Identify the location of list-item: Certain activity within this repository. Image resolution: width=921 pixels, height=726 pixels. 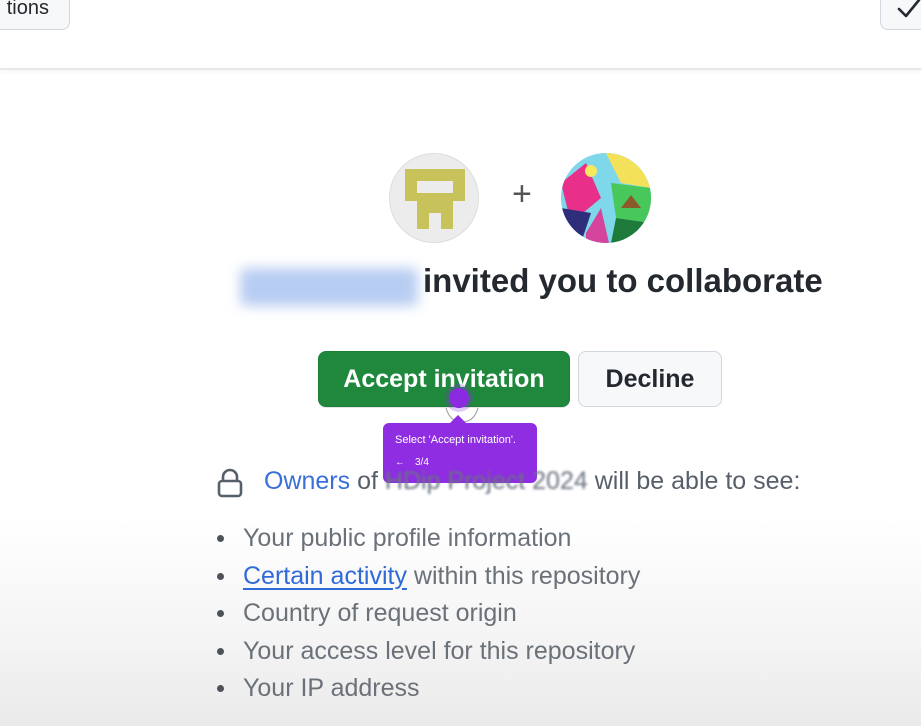
(425, 577).